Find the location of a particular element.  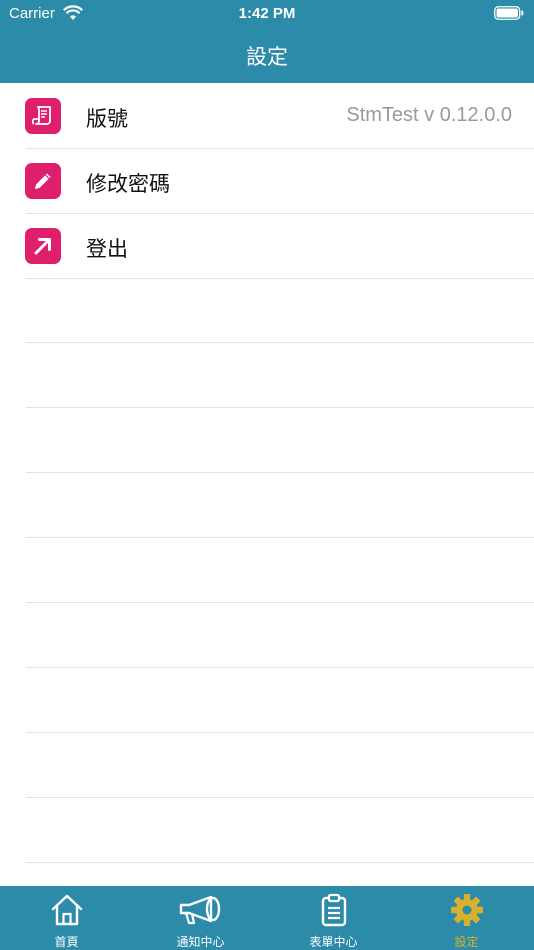

gear-icon is located at coordinates (466, 910).